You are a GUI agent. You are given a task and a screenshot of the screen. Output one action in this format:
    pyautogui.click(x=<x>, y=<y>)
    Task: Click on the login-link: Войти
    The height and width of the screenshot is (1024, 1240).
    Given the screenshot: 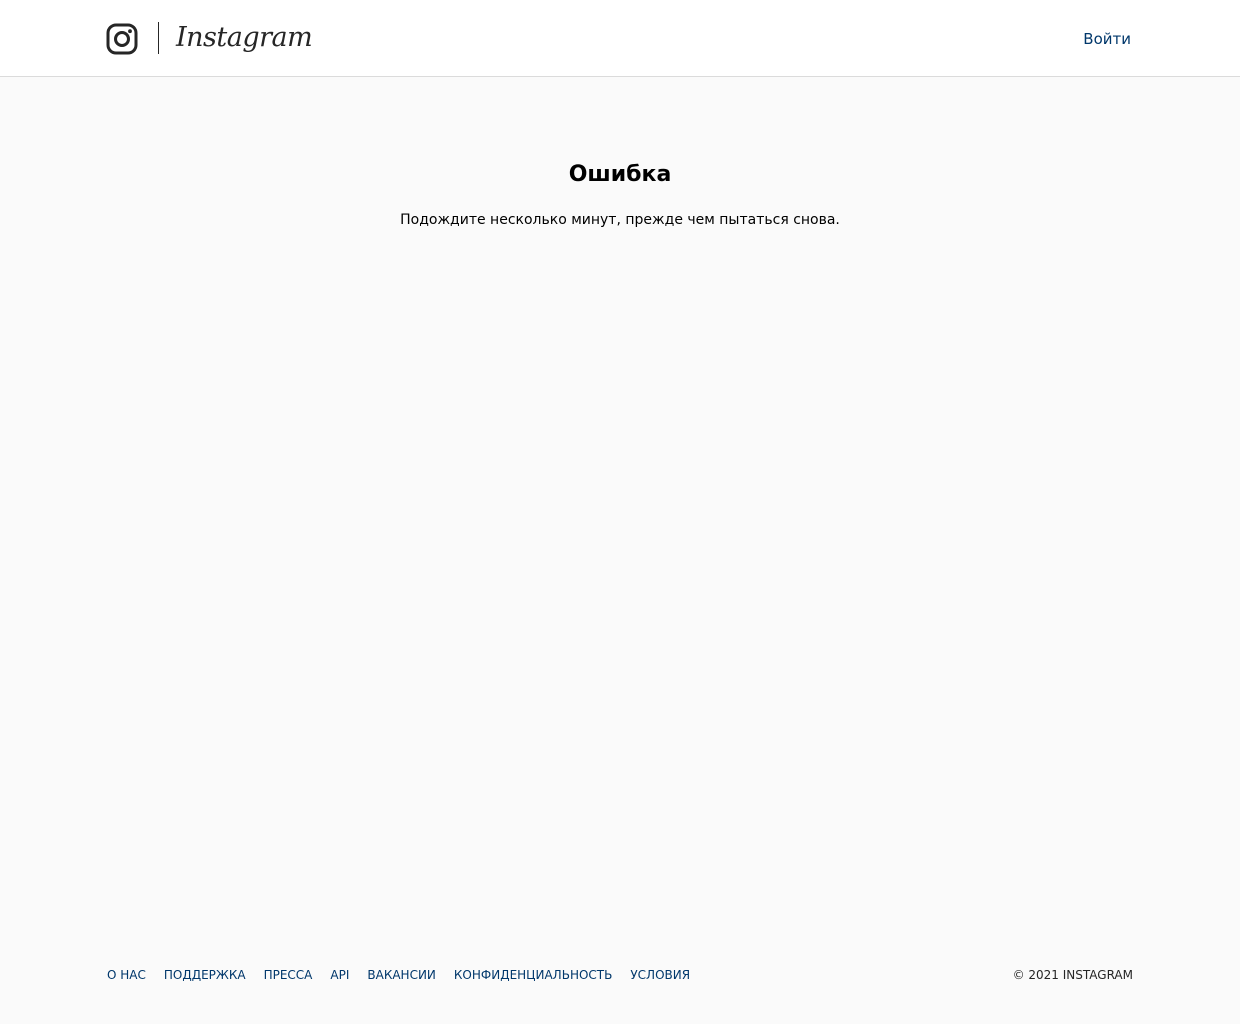 What is the action you would take?
    pyautogui.click(x=1107, y=39)
    